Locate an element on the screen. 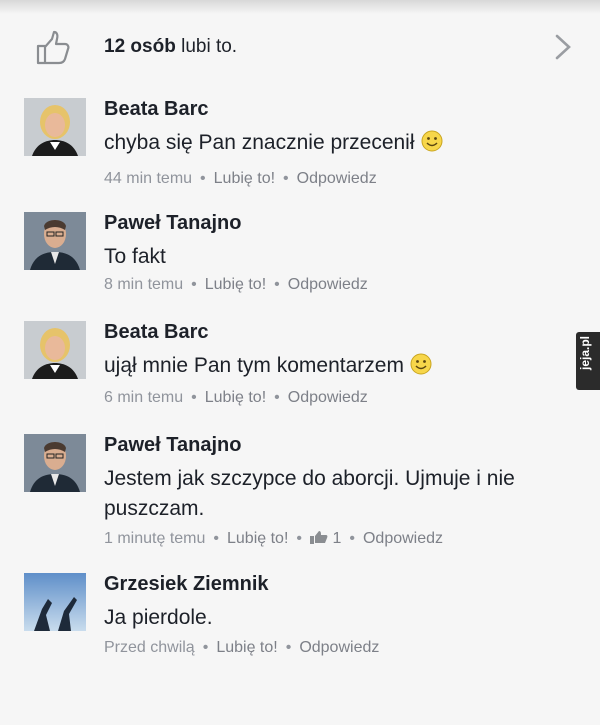 This screenshot has height=725, width=600. likes-suffix: lubi to. is located at coordinates (206, 46).